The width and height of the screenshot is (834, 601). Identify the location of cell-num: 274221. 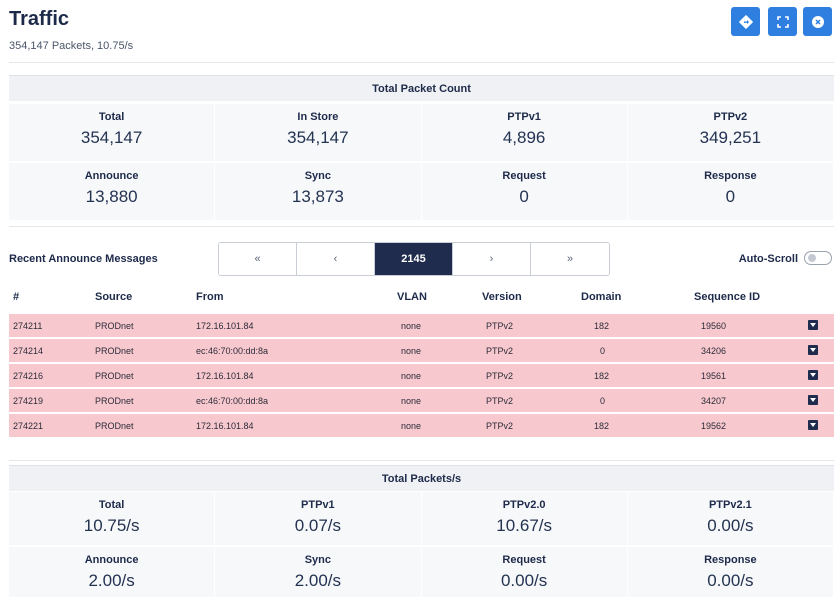
(28, 426).